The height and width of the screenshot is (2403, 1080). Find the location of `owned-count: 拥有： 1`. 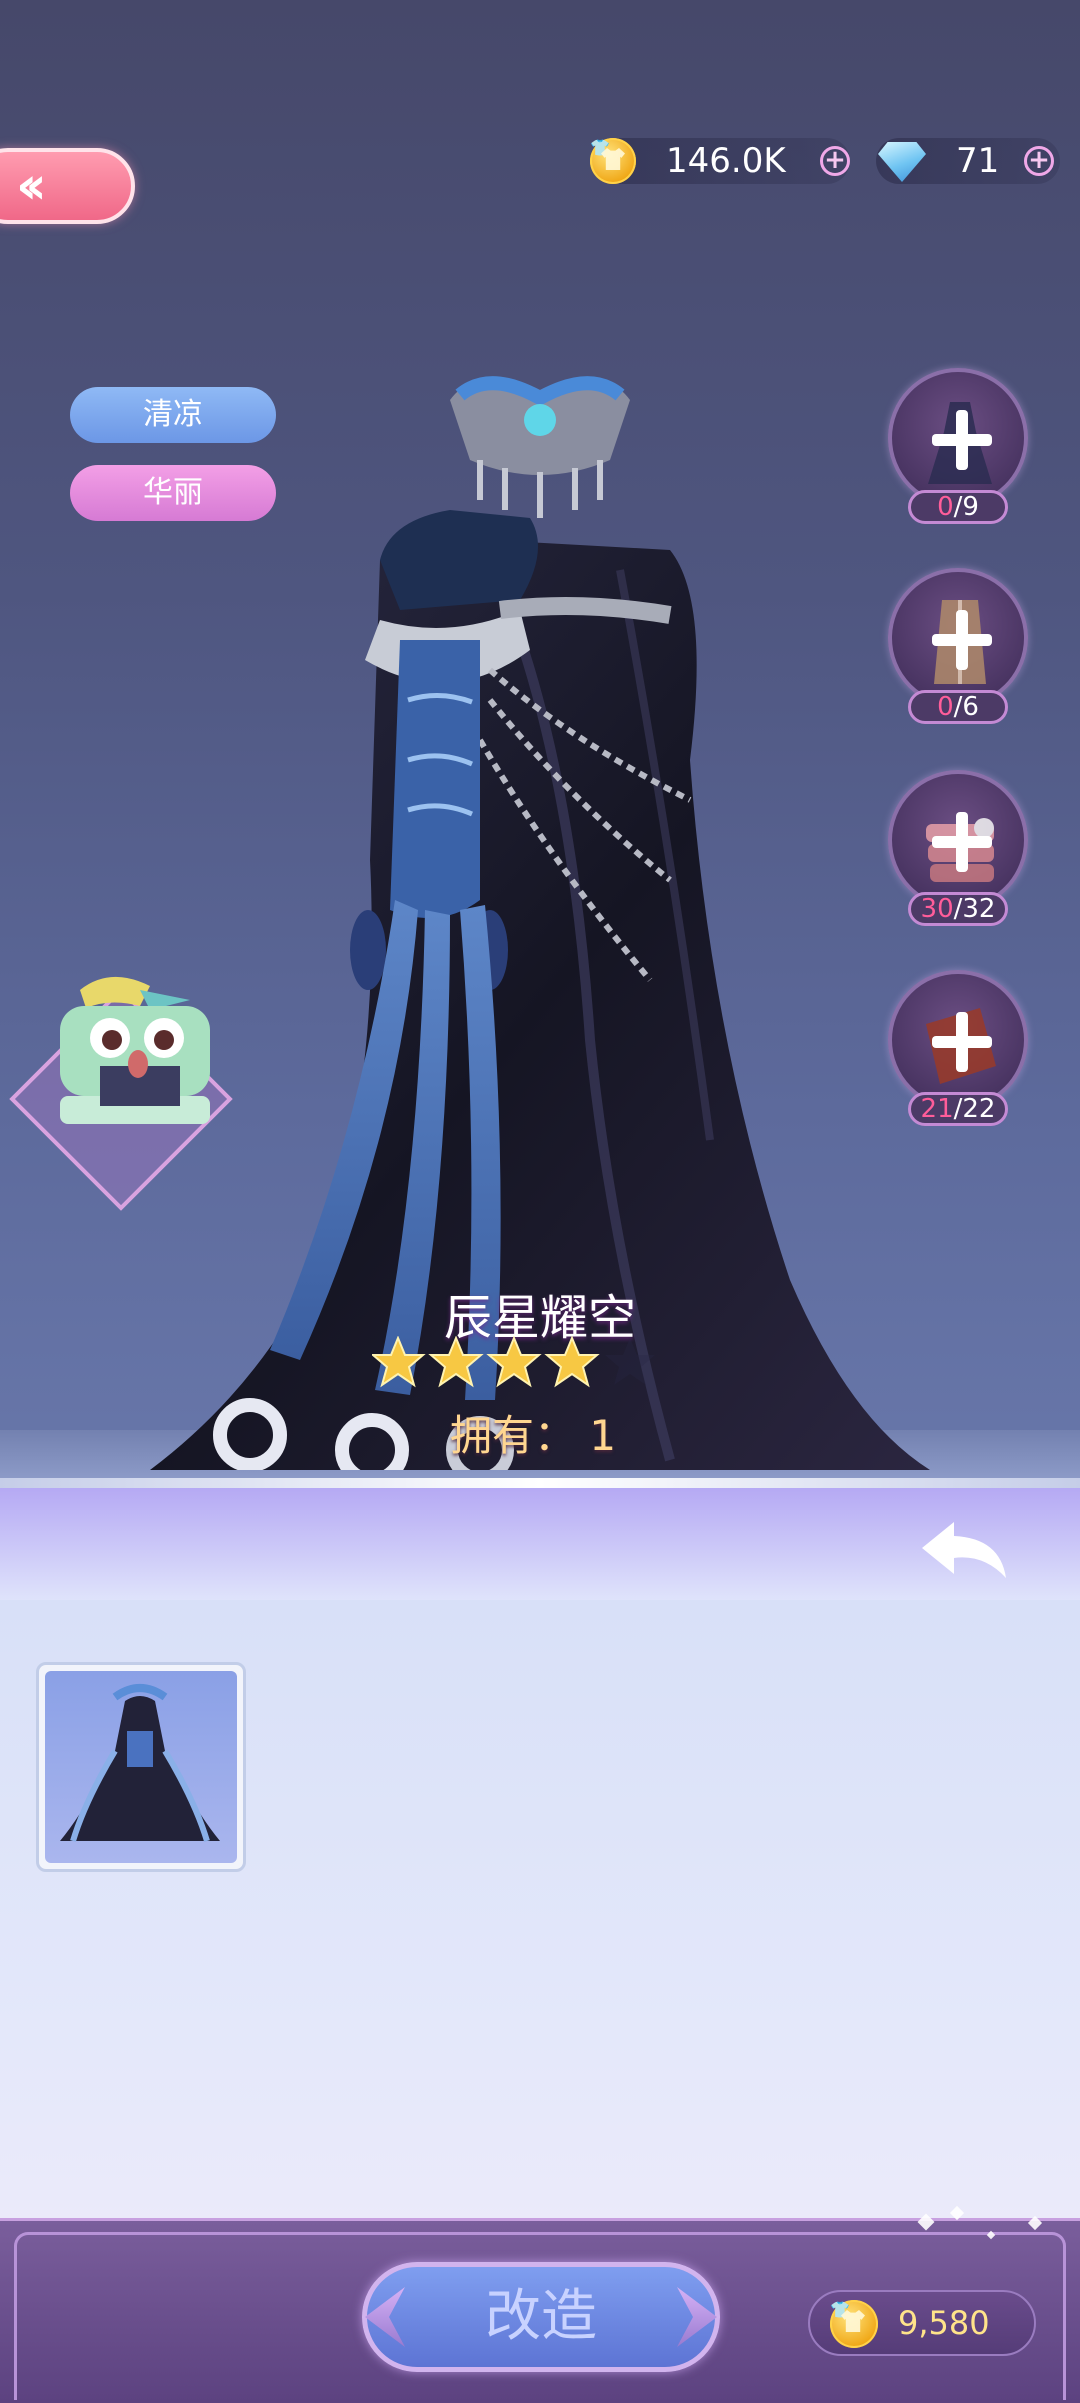

owned-count: 拥有： 1 is located at coordinates (533, 1435).